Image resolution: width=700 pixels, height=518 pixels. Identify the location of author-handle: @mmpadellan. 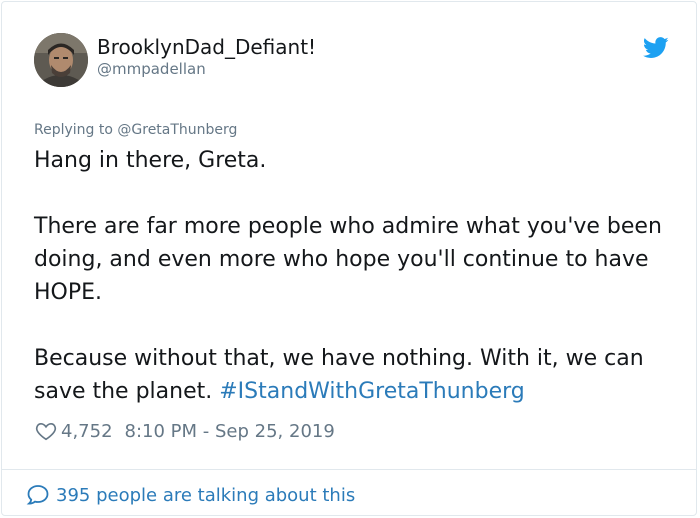
(151, 69).